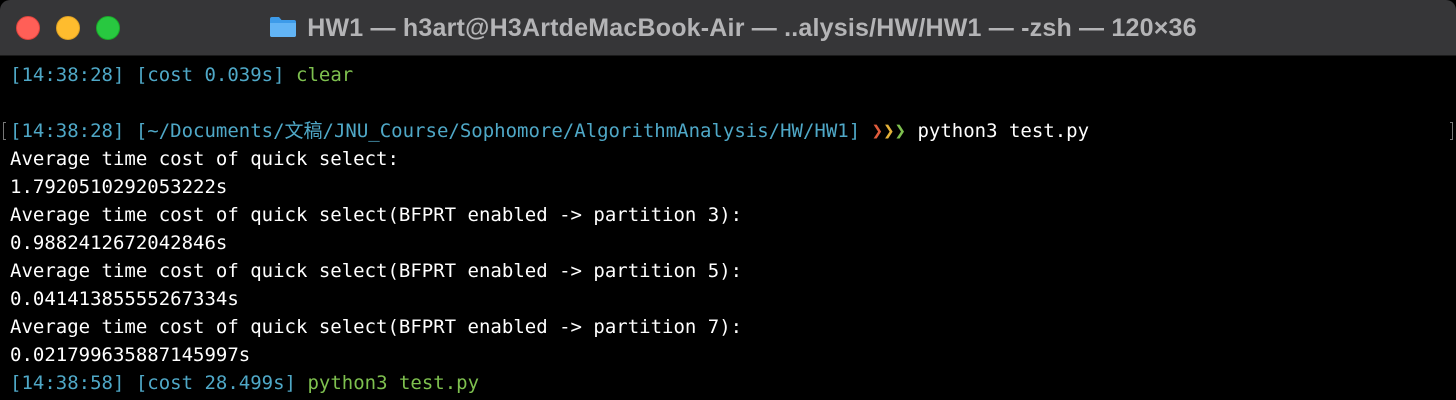 The width and height of the screenshot is (1456, 400). What do you see at coordinates (210, 75) in the screenshot?
I see `prompt-cost: [cost 0.039s]` at bounding box center [210, 75].